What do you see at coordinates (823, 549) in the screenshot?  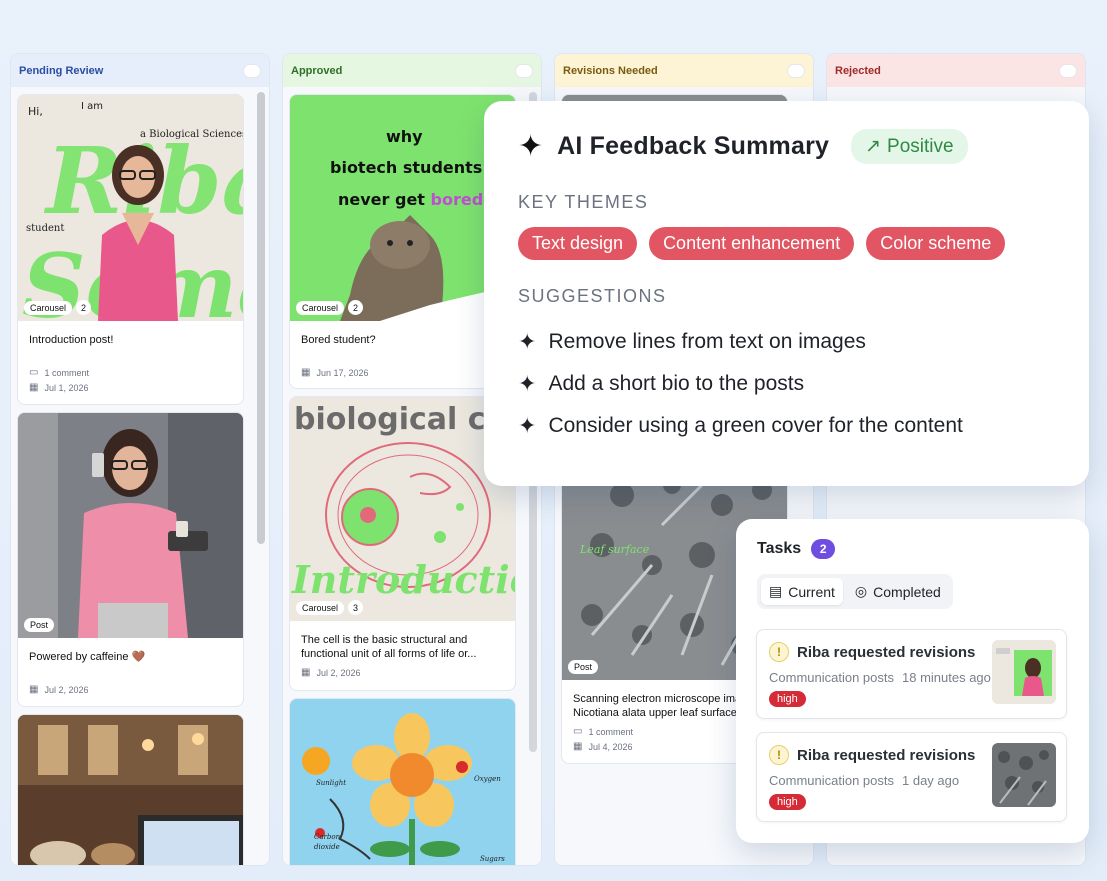 I see `tasks-count-badge: 2` at bounding box center [823, 549].